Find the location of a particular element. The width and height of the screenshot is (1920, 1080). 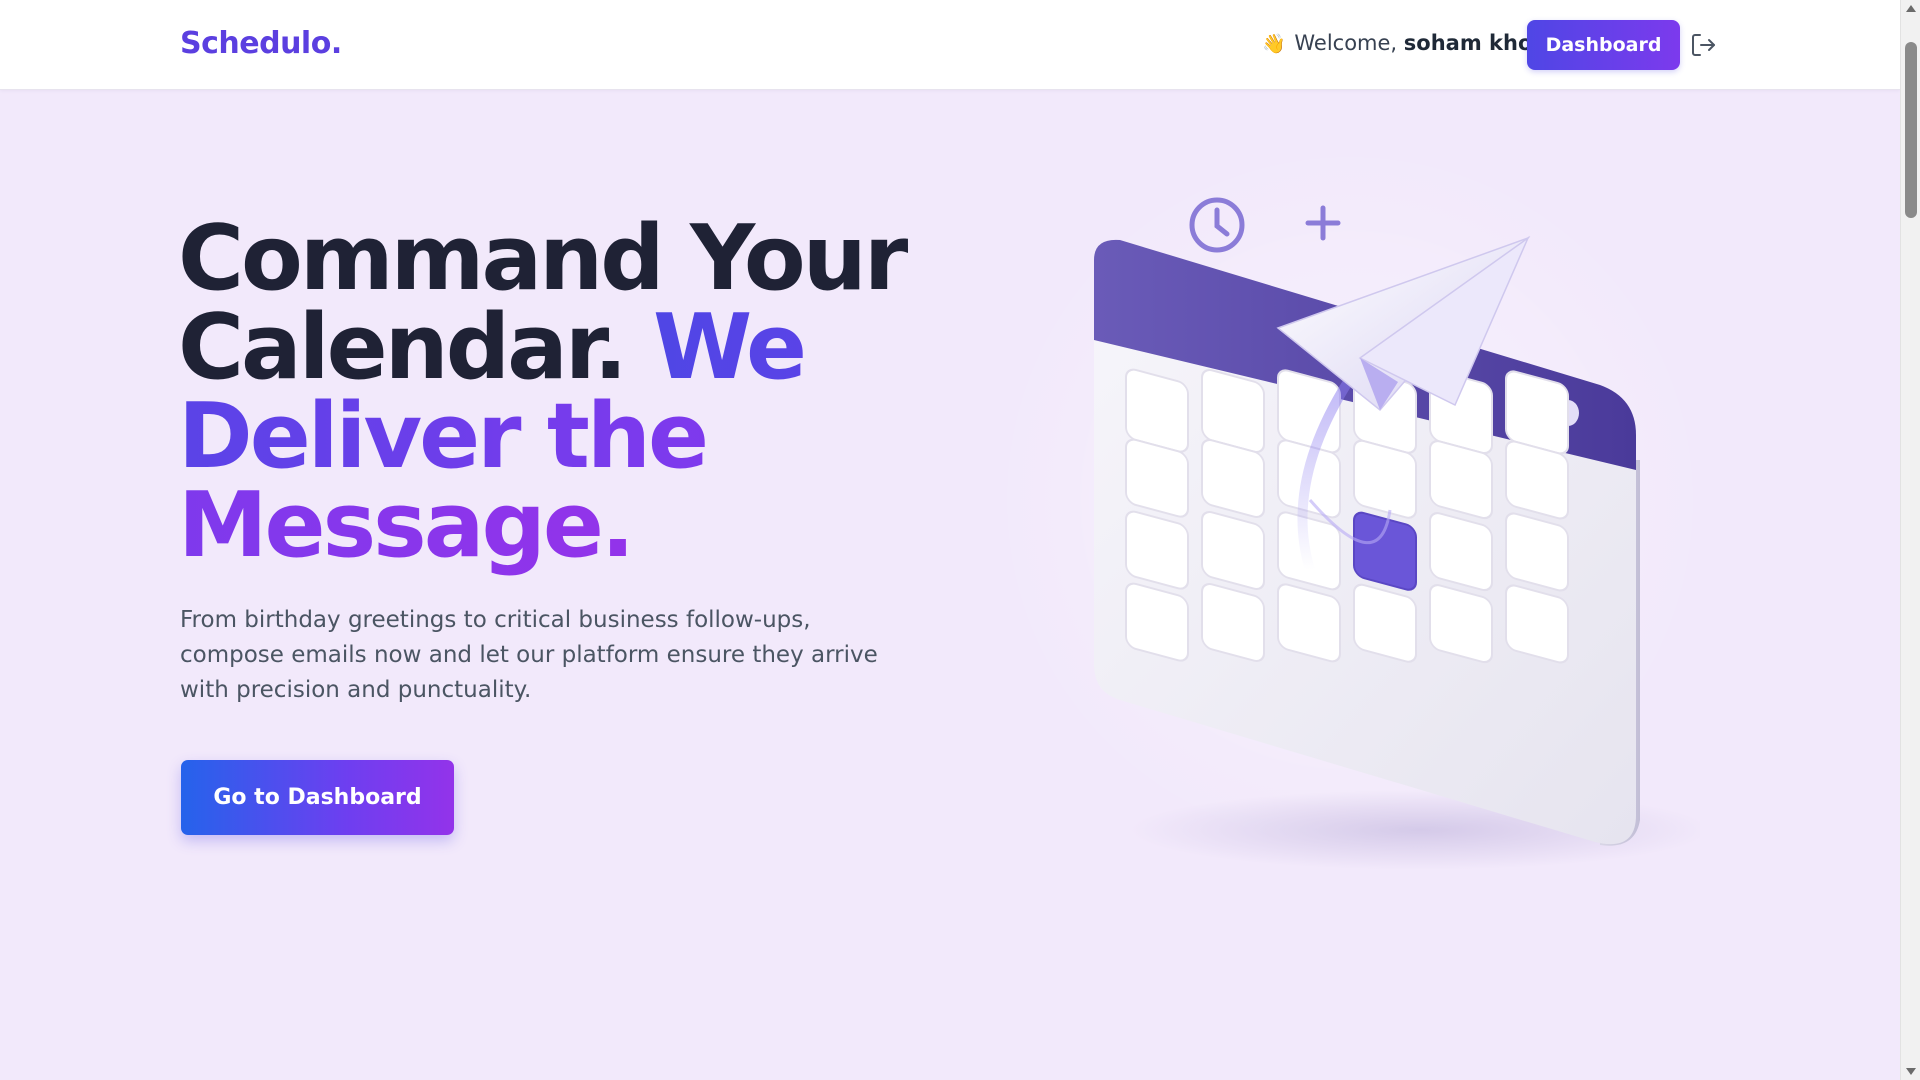

plus-icon is located at coordinates (1323, 223).